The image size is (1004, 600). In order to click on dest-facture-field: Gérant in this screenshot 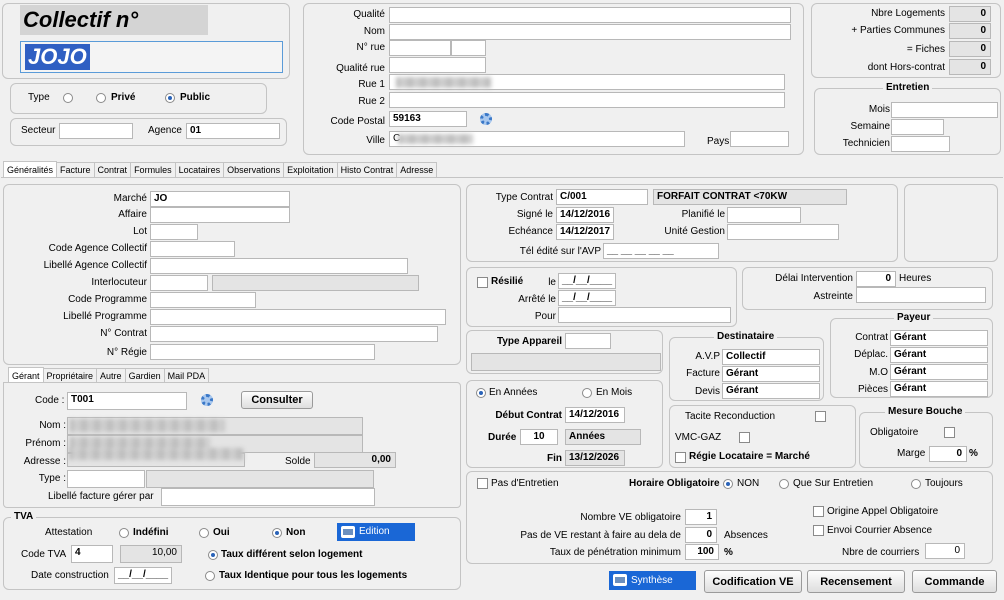, I will do `click(771, 374)`.